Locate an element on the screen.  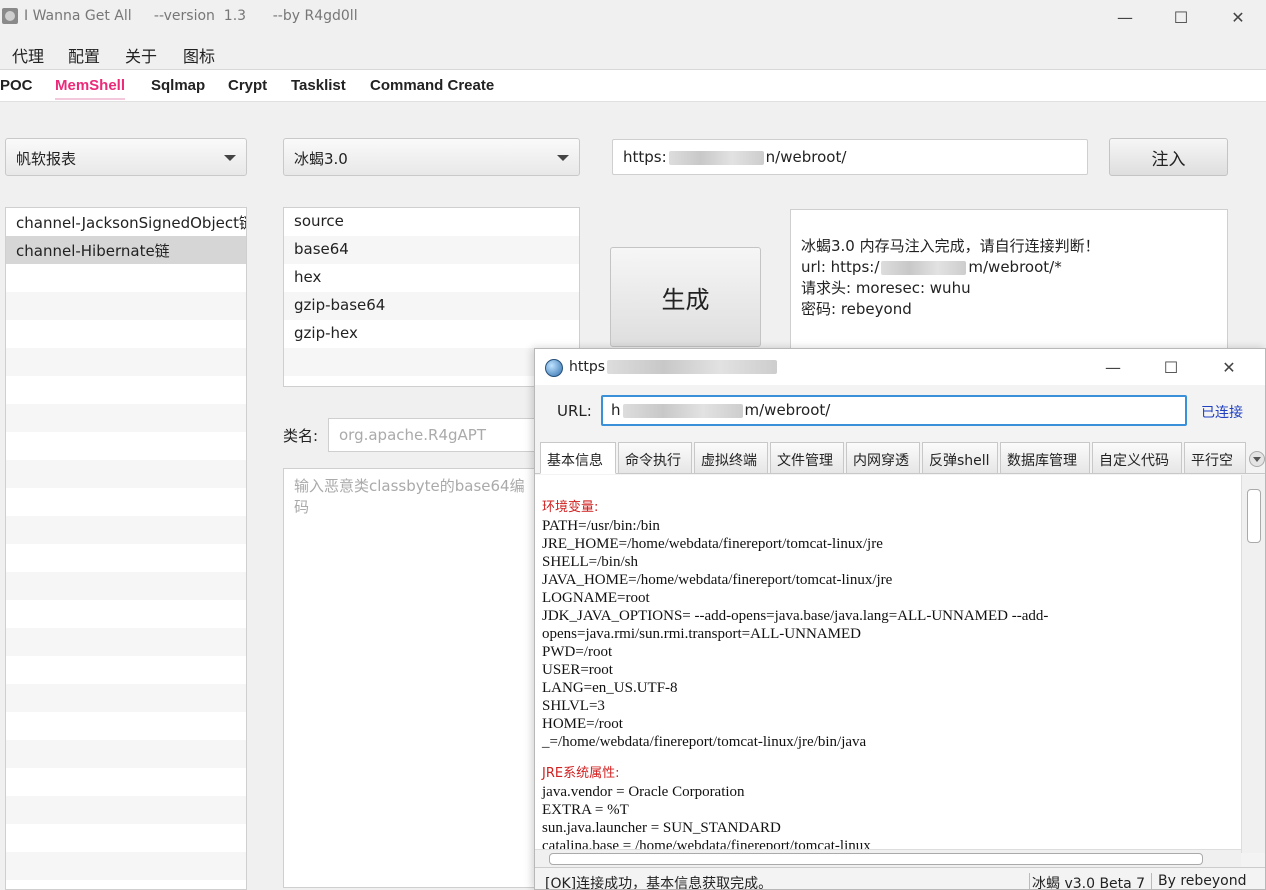
list-item: base64 is located at coordinates (431, 250).